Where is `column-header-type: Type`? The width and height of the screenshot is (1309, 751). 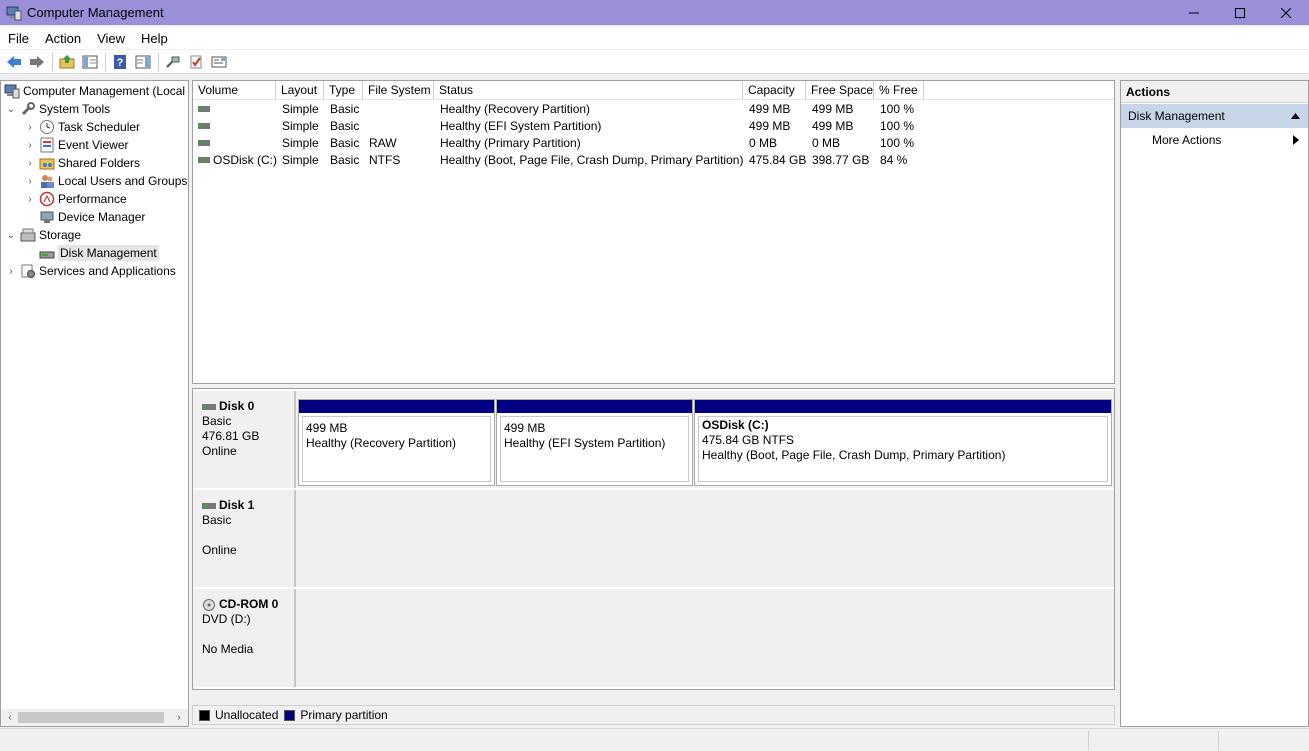
column-header-type: Type is located at coordinates (343, 90).